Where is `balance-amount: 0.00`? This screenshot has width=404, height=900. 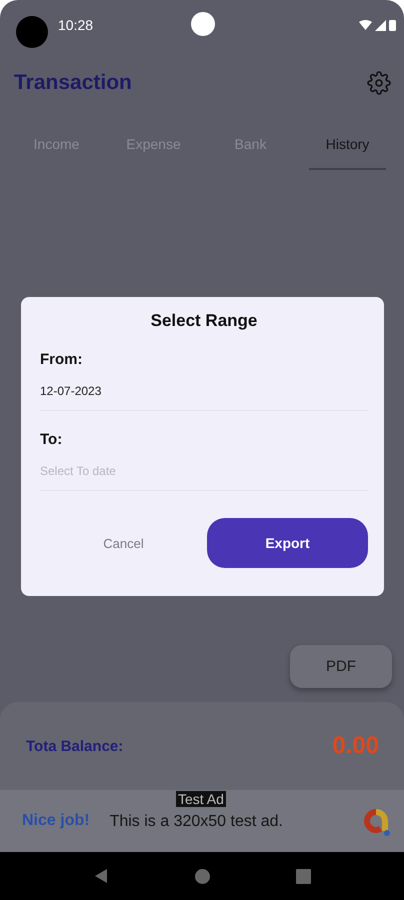 balance-amount: 0.00 is located at coordinates (355, 746).